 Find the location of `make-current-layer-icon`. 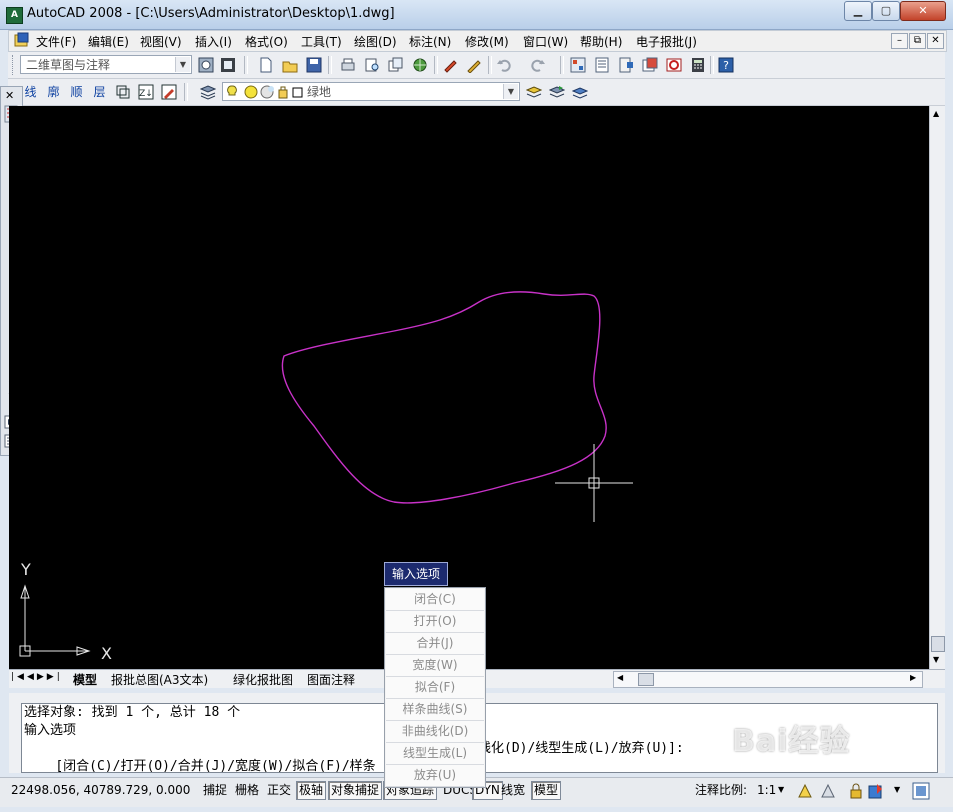

make-current-layer-icon is located at coordinates (533, 91).